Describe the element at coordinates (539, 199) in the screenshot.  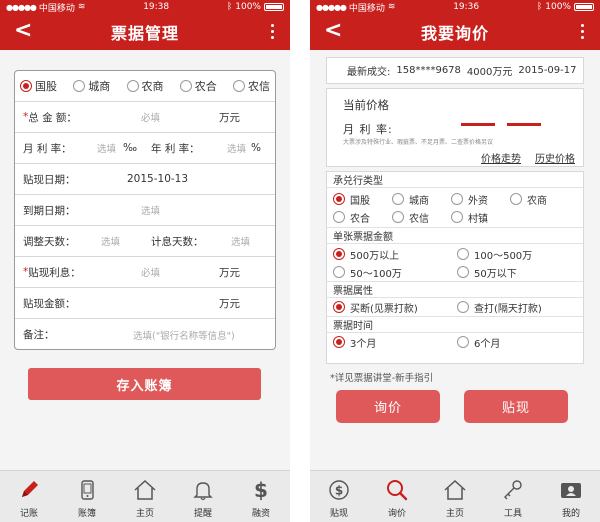
I see `radio-bank-3: 农商` at that location.